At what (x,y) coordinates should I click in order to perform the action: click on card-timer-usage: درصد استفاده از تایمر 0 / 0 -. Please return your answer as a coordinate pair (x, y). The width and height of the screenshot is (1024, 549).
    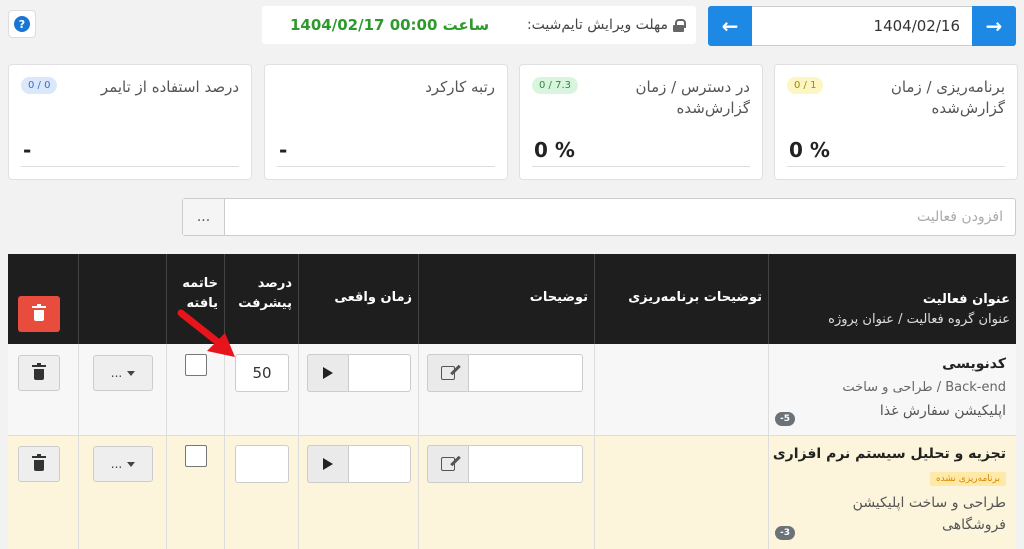
    Looking at the image, I should click on (130, 122).